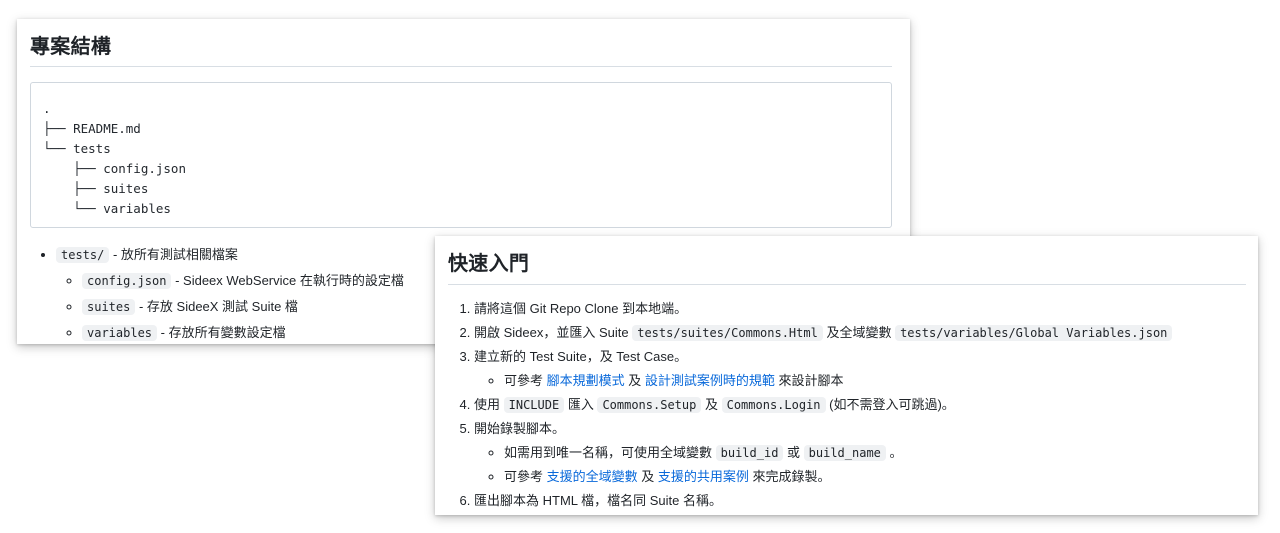  What do you see at coordinates (649, 405) in the screenshot?
I see `inline-code: Commons.Setup` at bounding box center [649, 405].